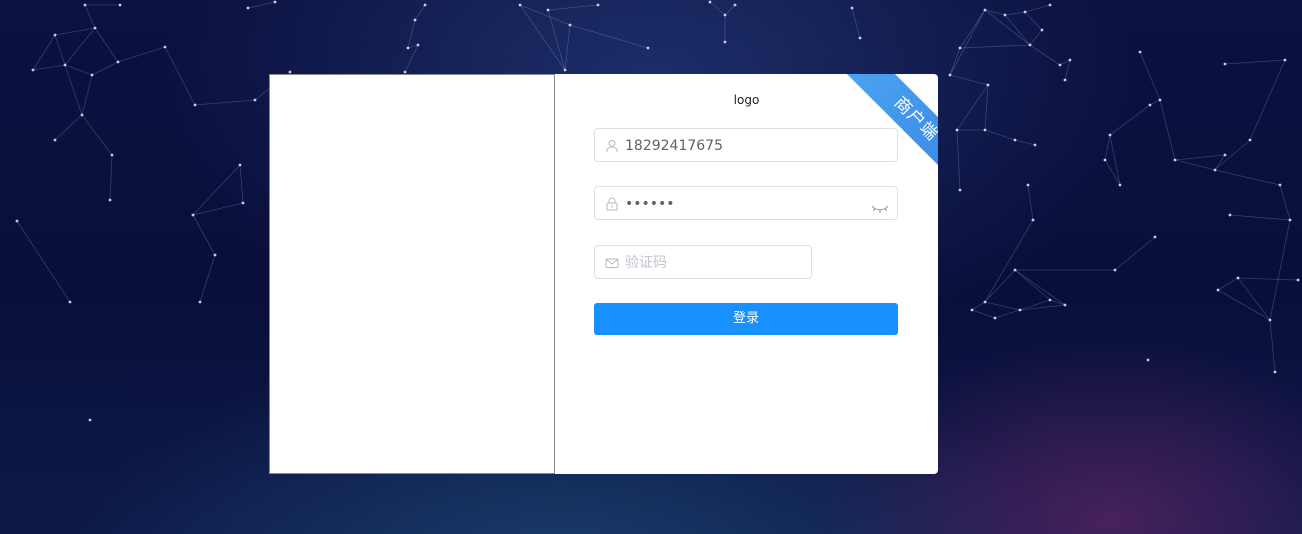 Image resolution: width=1302 pixels, height=534 pixels. What do you see at coordinates (612, 146) in the screenshot?
I see `user-icon` at bounding box center [612, 146].